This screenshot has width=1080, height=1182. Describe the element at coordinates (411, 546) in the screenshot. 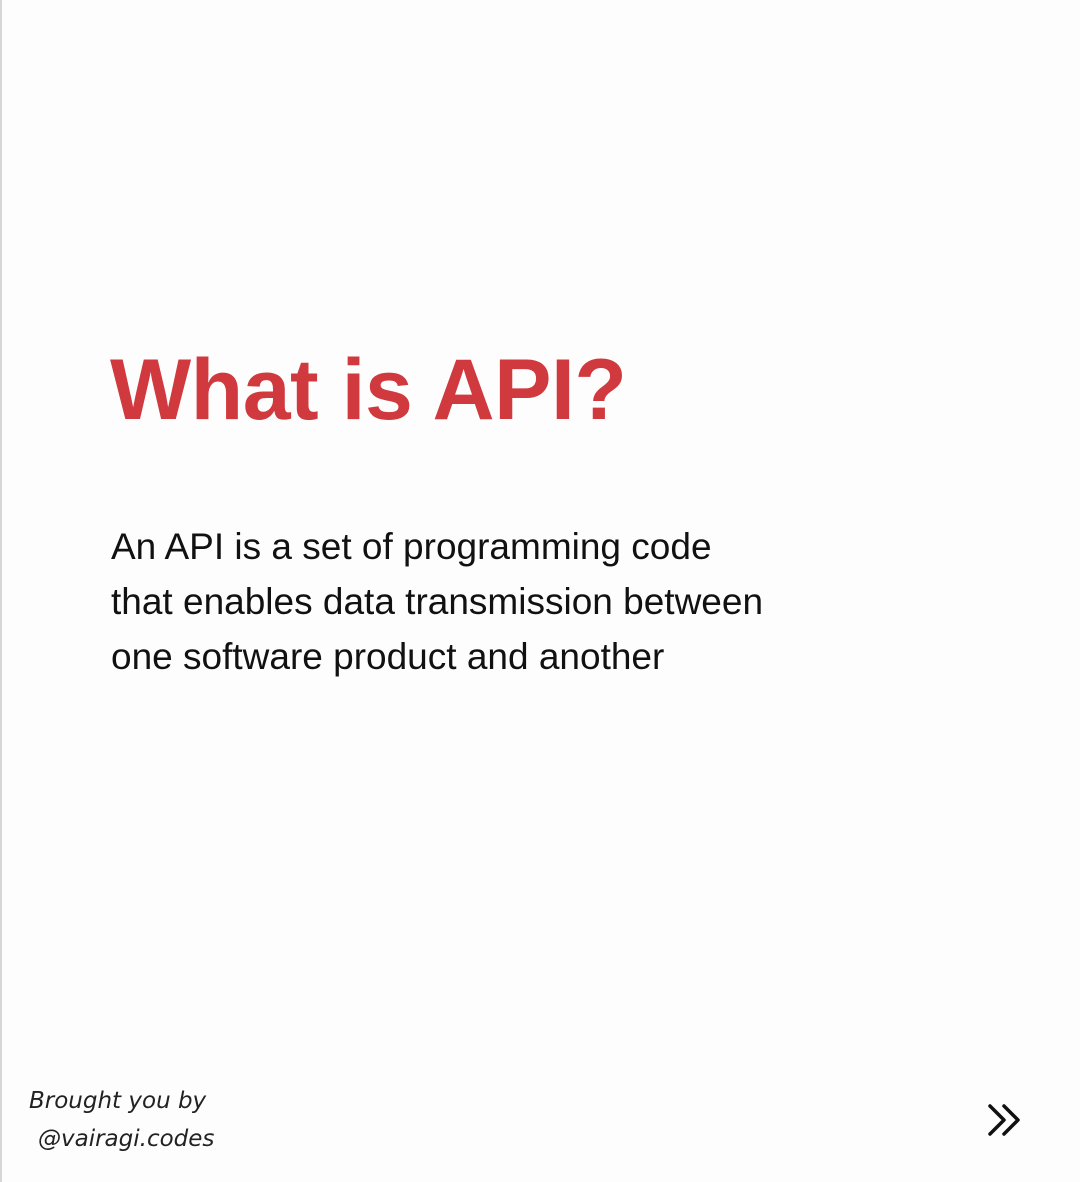

I see `description-line: An API is a set of programming code` at that location.